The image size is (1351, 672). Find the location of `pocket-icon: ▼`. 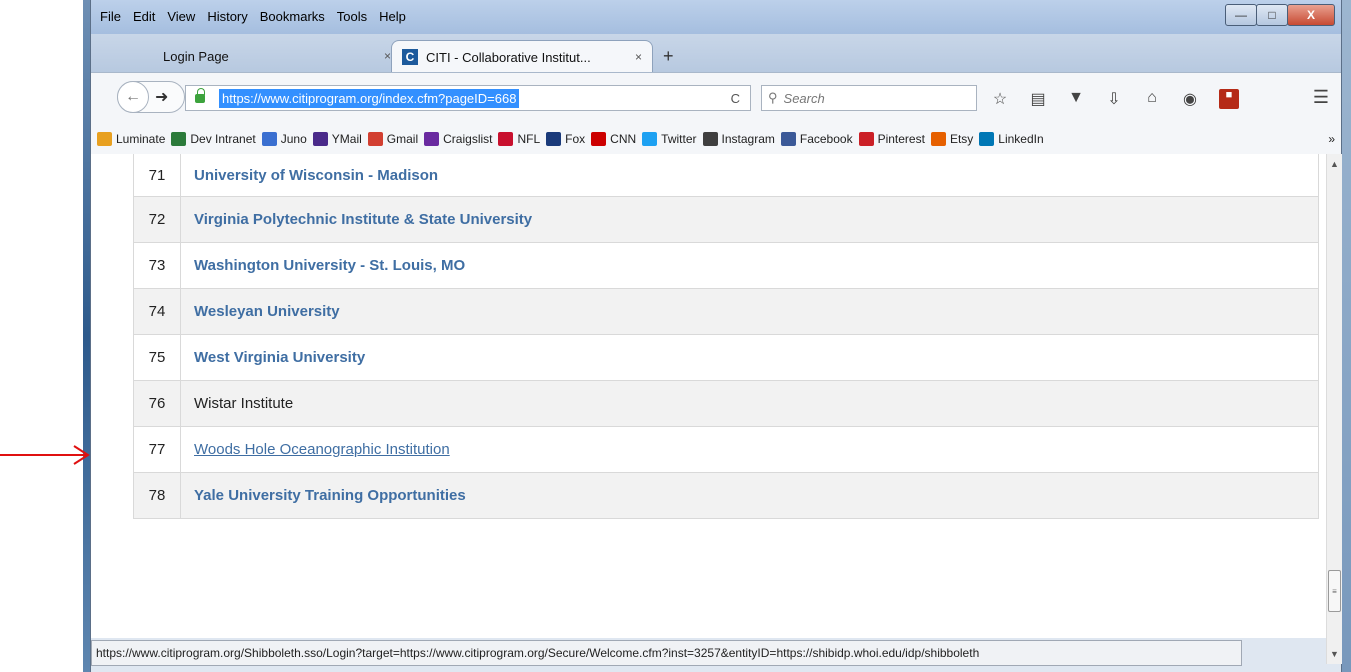

pocket-icon: ▼ is located at coordinates (1076, 99).